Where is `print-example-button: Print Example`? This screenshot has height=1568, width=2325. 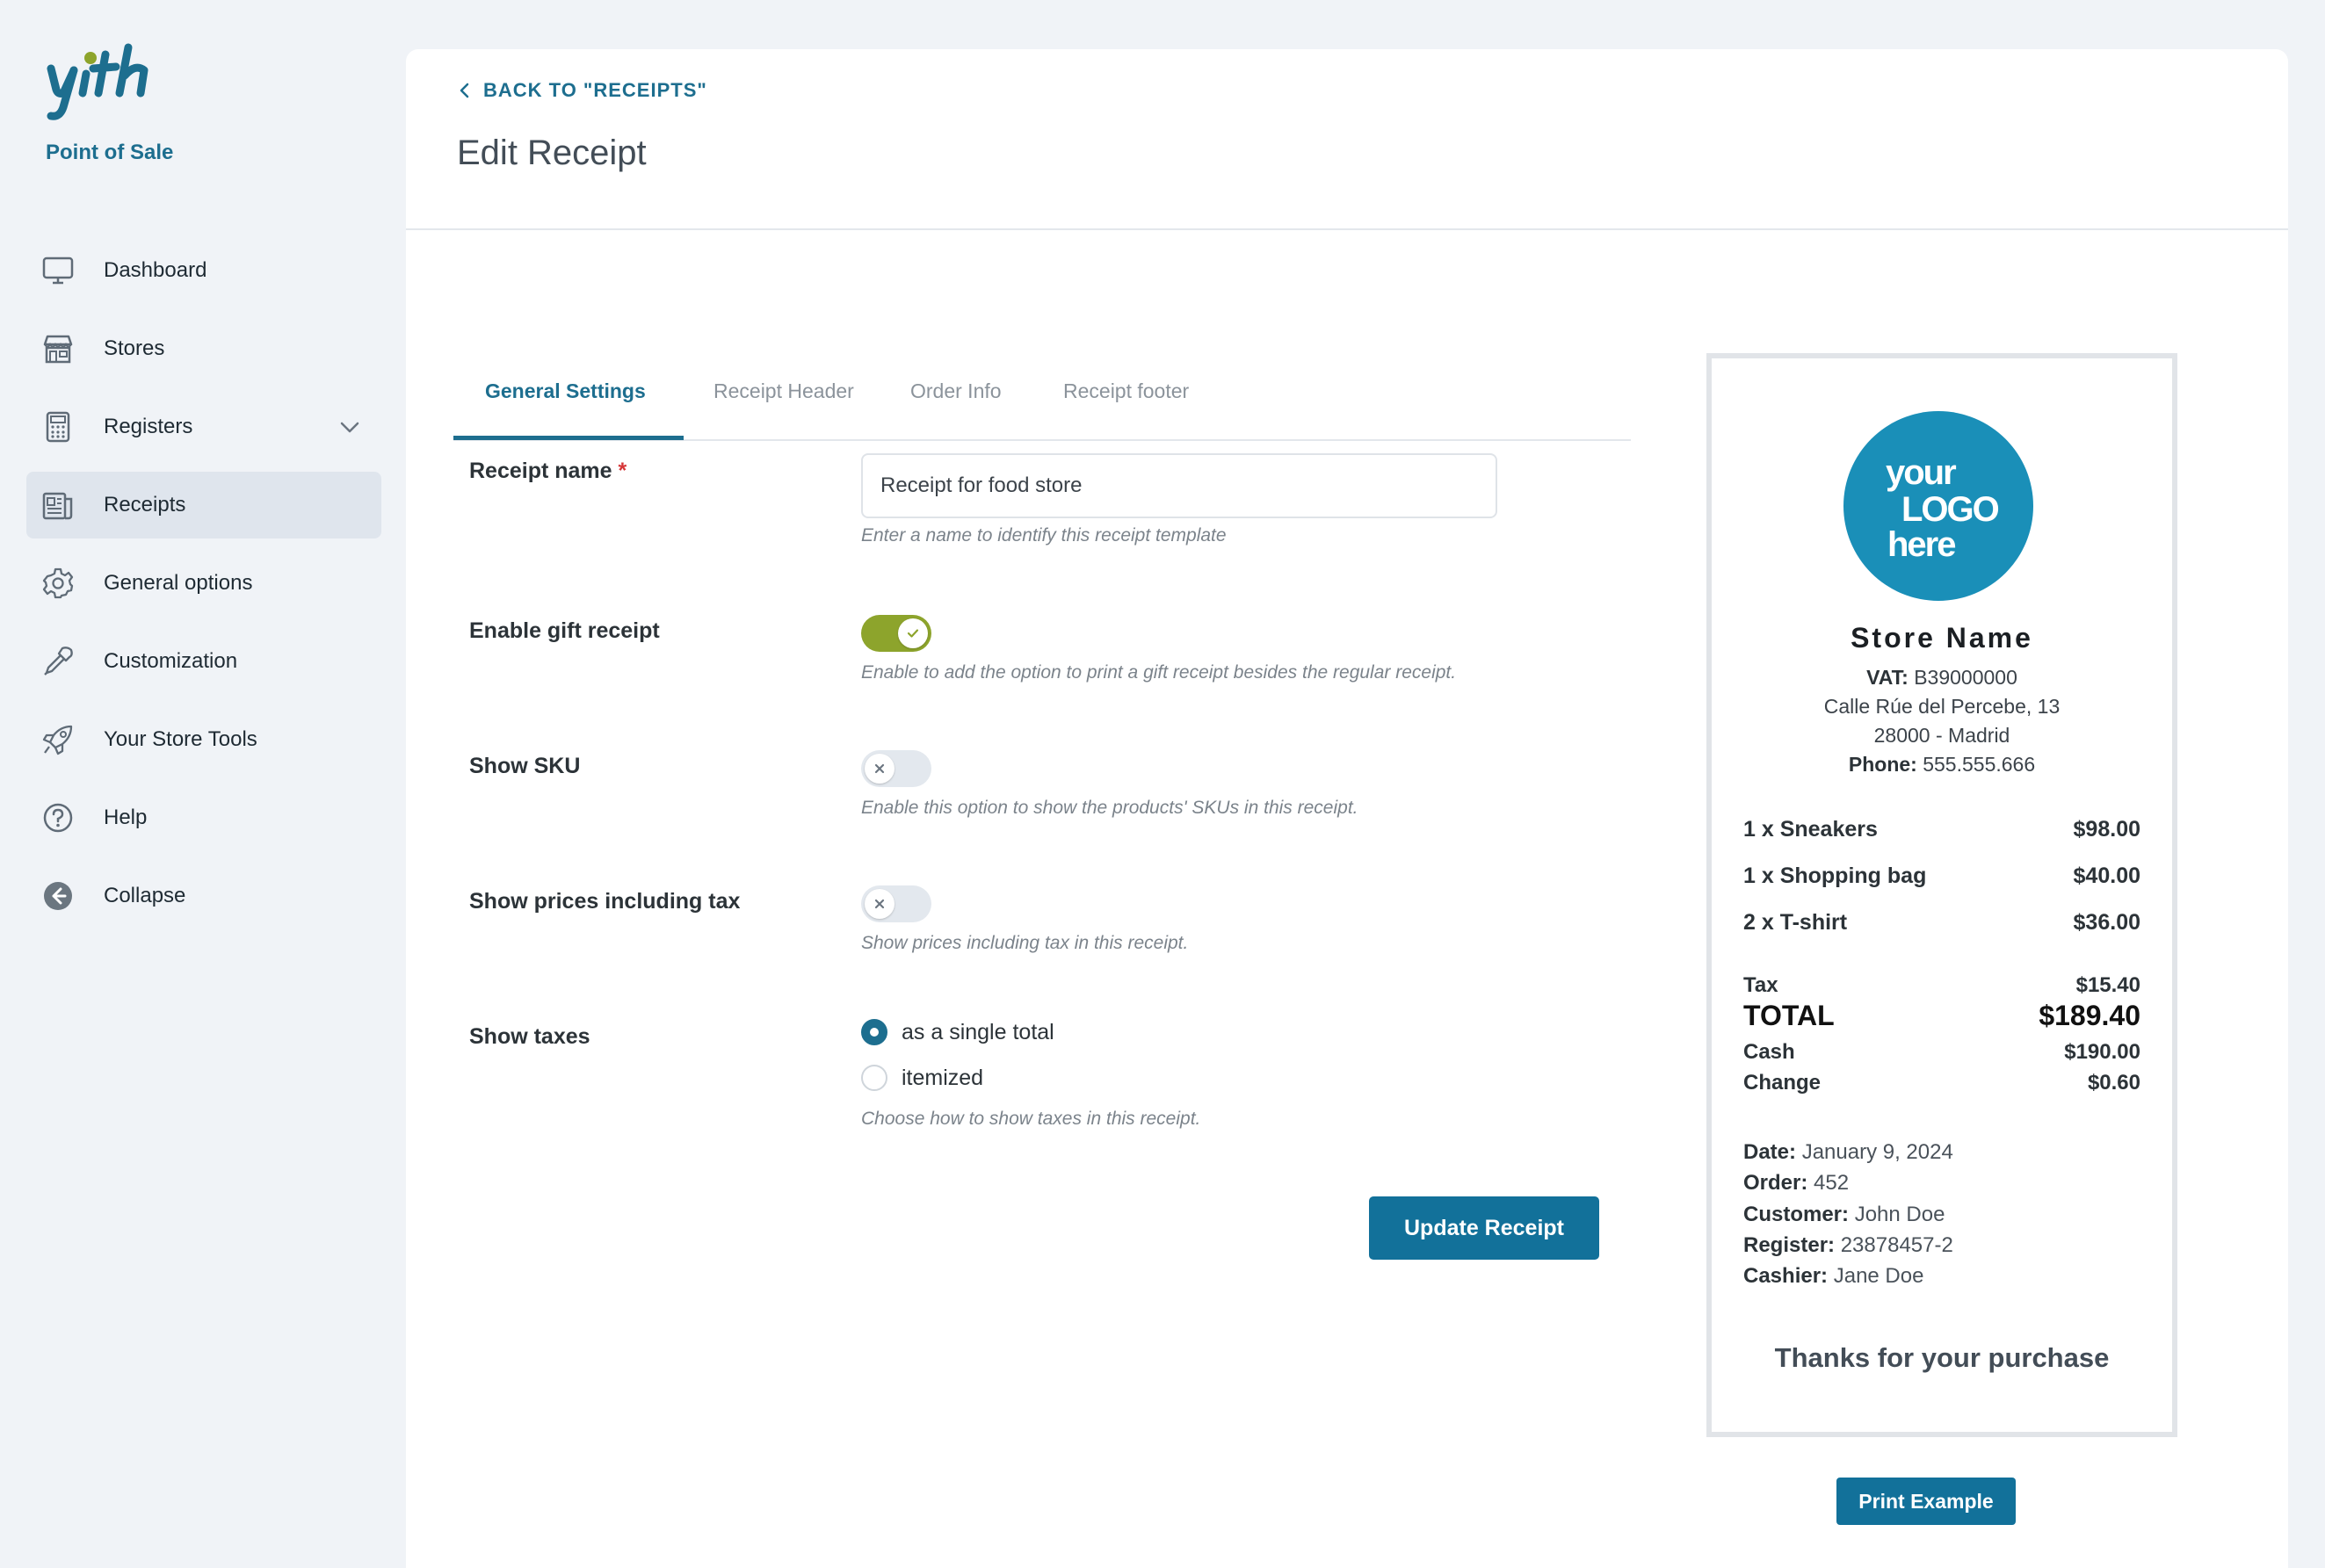
print-example-button: Print Example is located at coordinates (1926, 1501).